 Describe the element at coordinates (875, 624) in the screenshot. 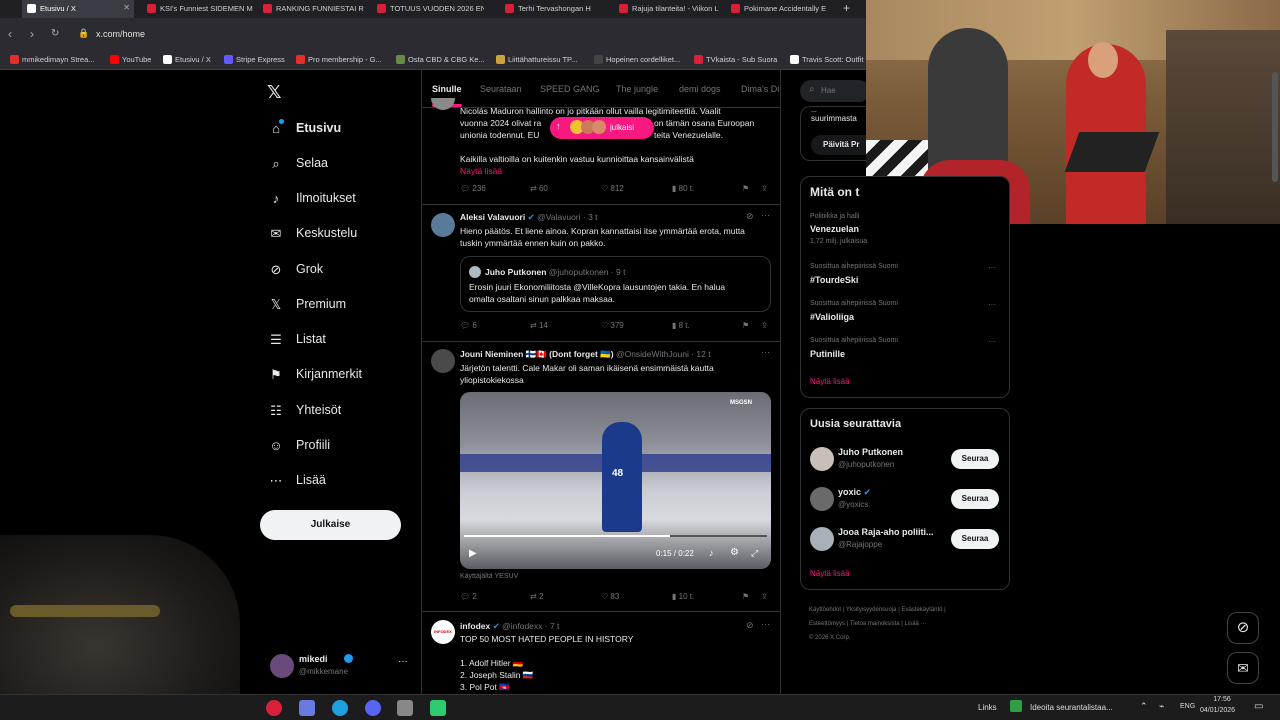

I see `footer-link: Tietoa mainoksista` at that location.